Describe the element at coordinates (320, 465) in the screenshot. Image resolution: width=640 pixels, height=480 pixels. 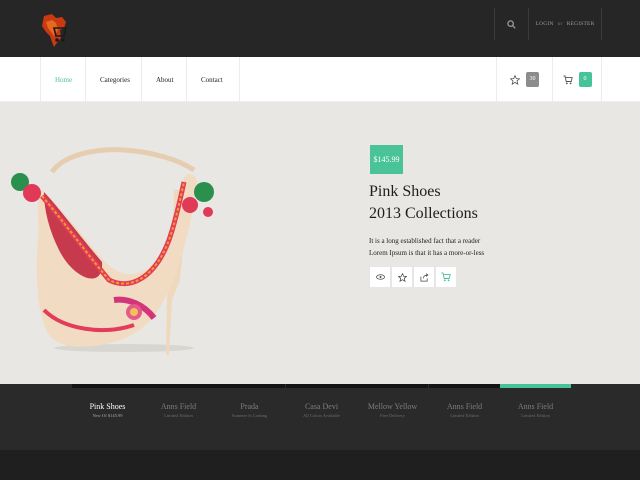
I see `page-footer` at that location.